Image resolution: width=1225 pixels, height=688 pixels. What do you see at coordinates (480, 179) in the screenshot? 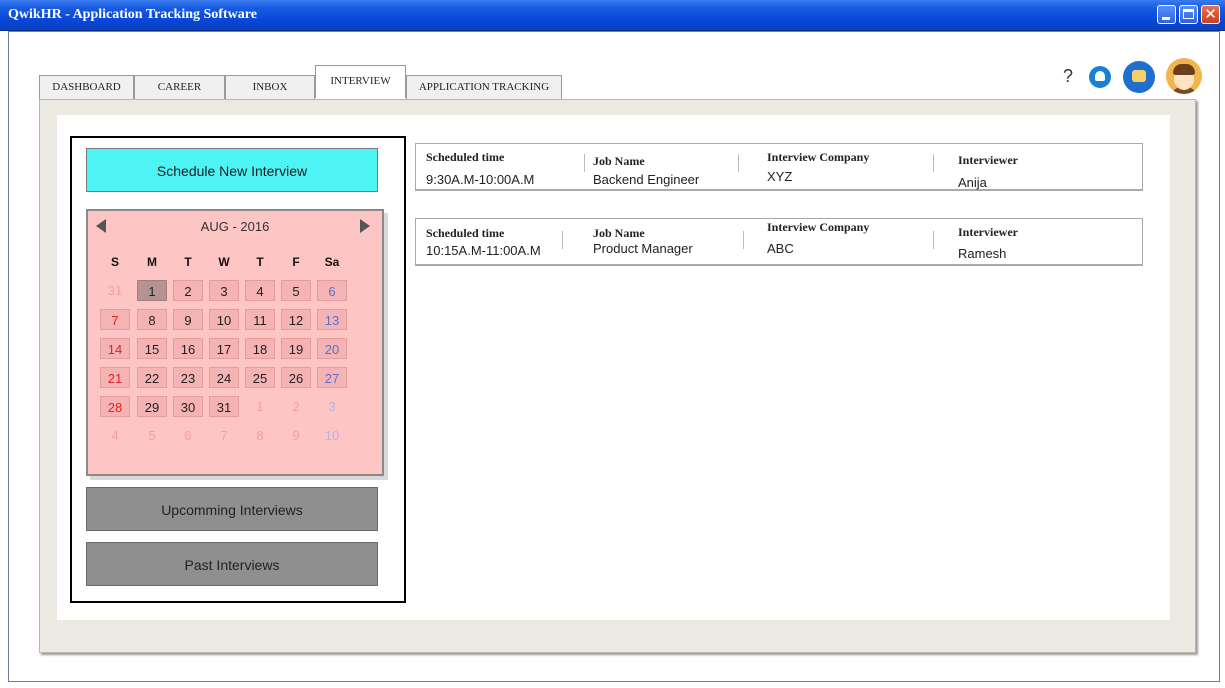
I see `scheduled-time-value: 9:30A.M-10:00A.M` at bounding box center [480, 179].